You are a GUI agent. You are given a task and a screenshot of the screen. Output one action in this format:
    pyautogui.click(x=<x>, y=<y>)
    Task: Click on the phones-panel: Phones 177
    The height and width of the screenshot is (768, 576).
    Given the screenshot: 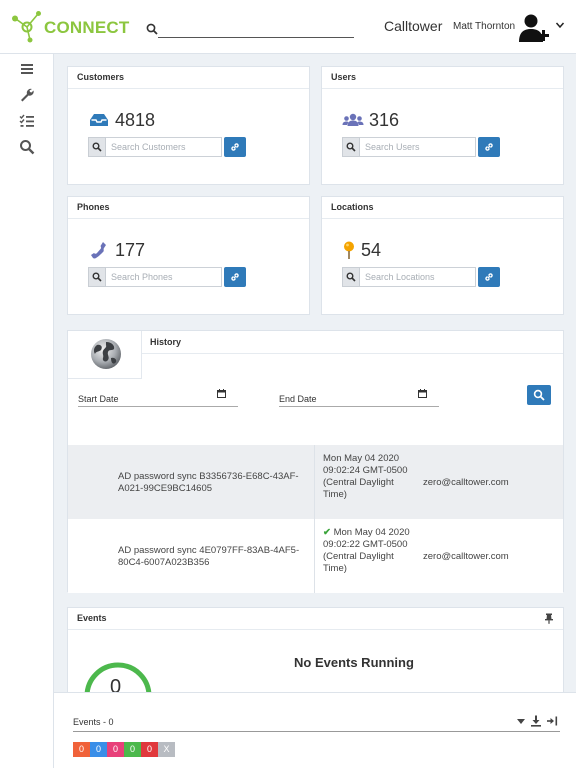 What is the action you would take?
    pyautogui.click(x=188, y=255)
    